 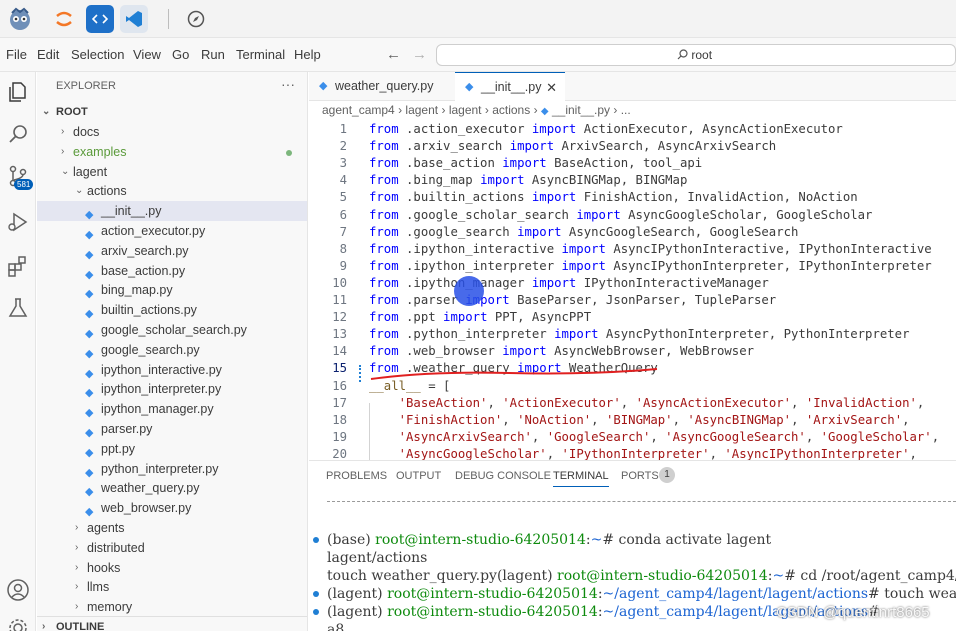 I want to click on search-view-icon, so click(x=18, y=134).